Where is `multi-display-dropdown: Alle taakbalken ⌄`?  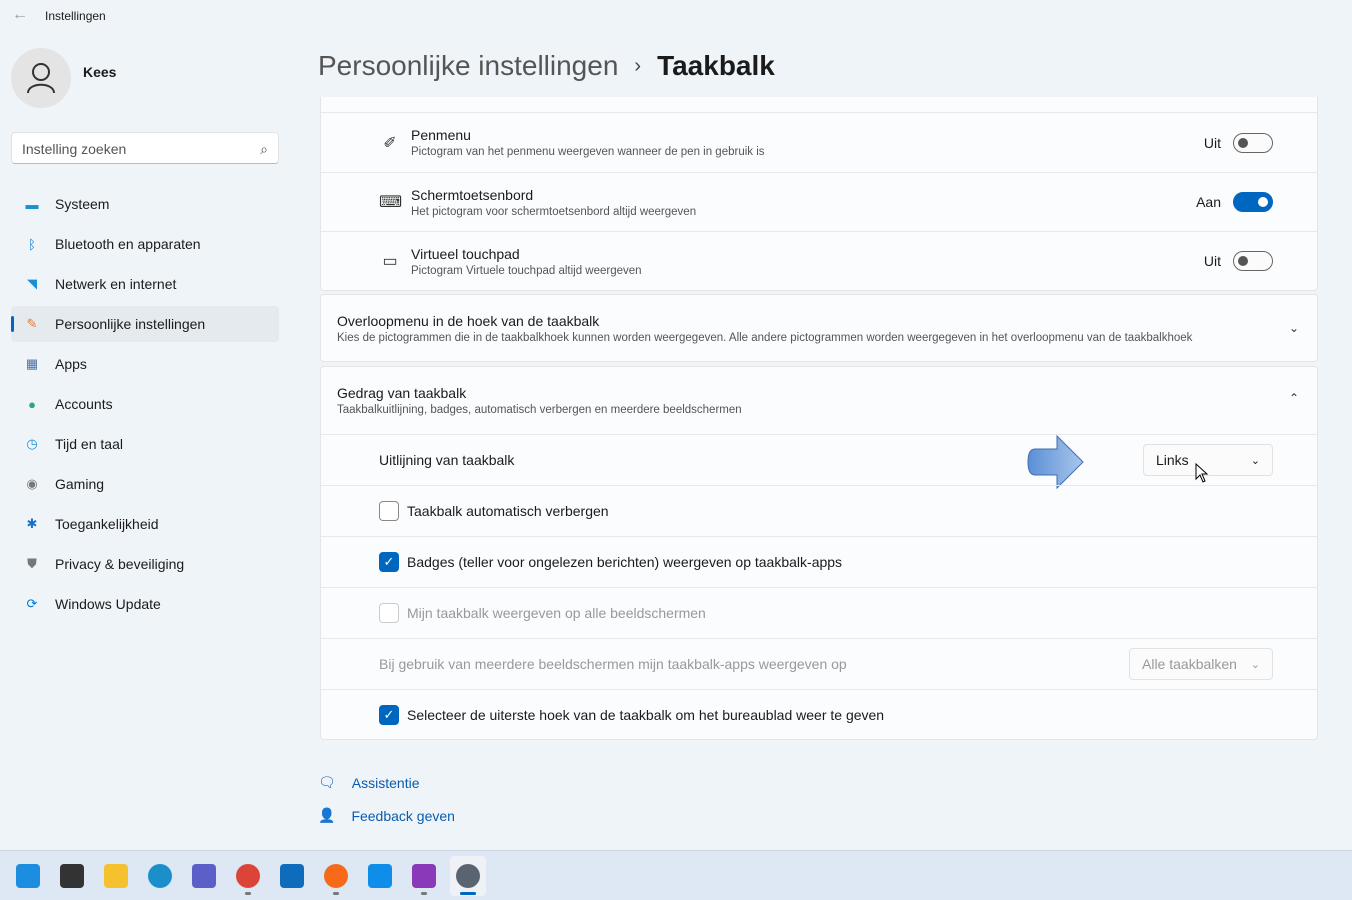 multi-display-dropdown: Alle taakbalken ⌄ is located at coordinates (1201, 664).